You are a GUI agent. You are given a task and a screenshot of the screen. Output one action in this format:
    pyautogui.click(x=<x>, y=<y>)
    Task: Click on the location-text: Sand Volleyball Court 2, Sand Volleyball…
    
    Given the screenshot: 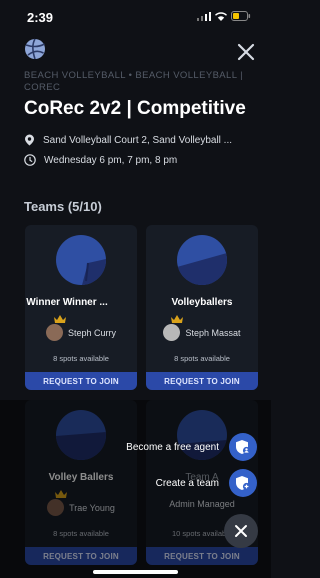 What is the action you would take?
    pyautogui.click(x=138, y=140)
    